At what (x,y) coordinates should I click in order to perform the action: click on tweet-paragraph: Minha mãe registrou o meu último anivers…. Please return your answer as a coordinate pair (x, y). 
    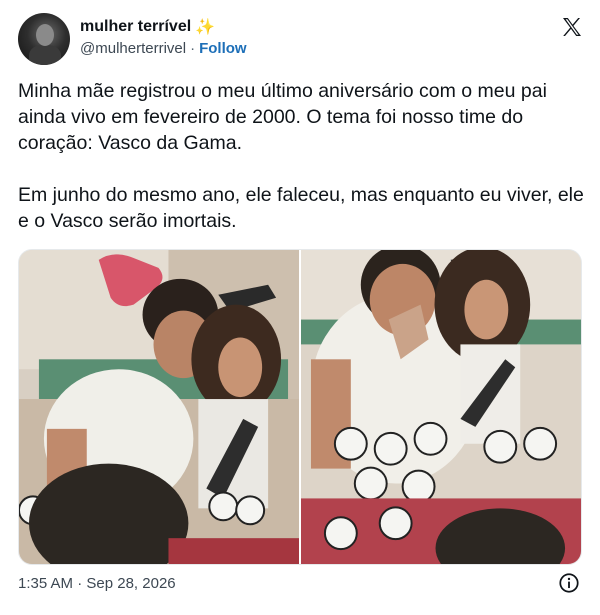
    Looking at the image, I should click on (282, 117).